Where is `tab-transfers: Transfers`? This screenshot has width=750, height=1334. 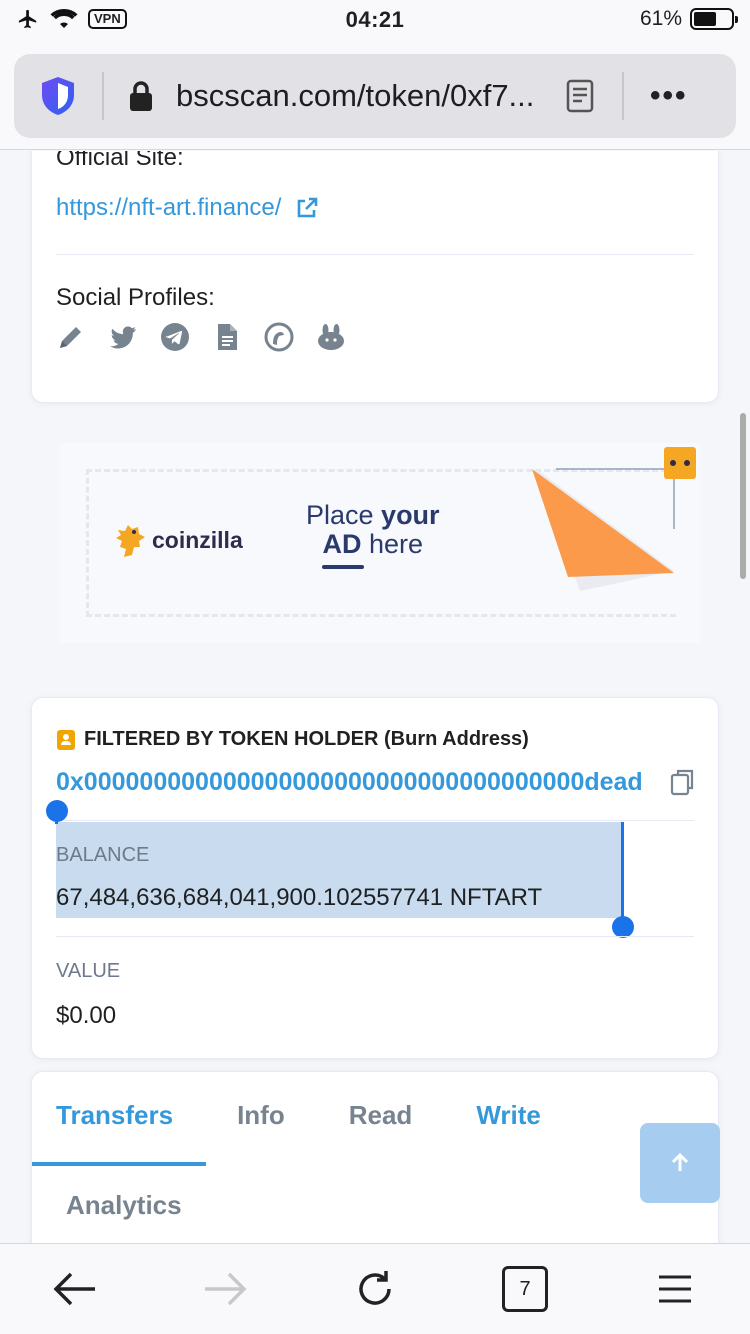
tab-transfers: Transfers is located at coordinates (114, 1115).